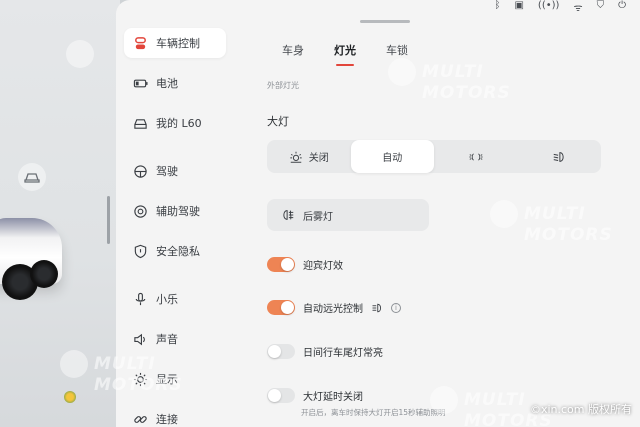 This screenshot has width=640, height=427. Describe the element at coordinates (385, 21) in the screenshot. I see `panel-drag-handle` at that location.